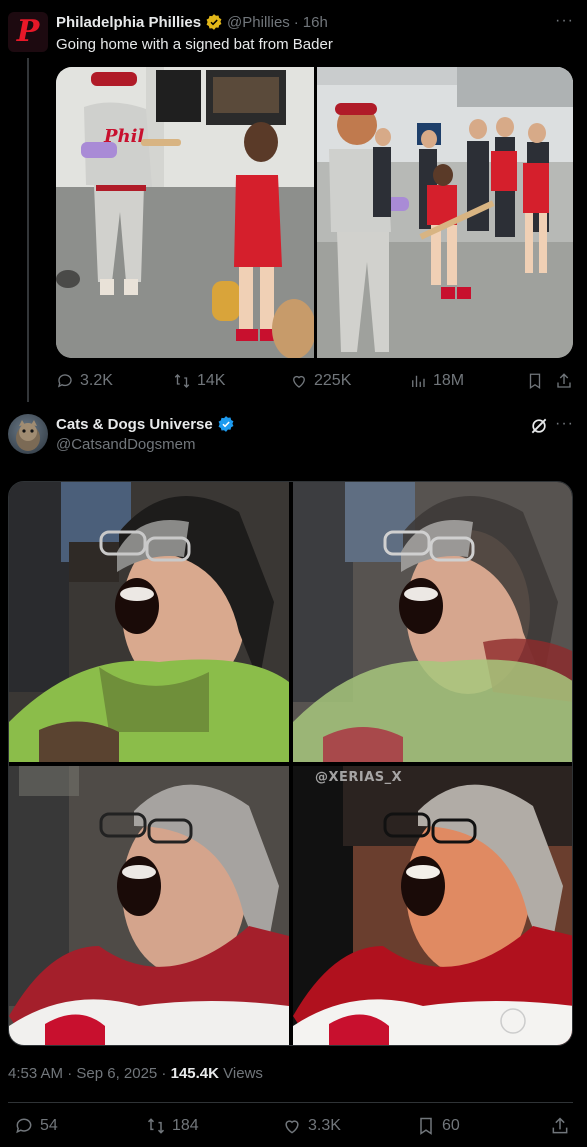 This screenshot has width=587, height=1147. I want to click on cat-avatar-image, so click(28, 435).